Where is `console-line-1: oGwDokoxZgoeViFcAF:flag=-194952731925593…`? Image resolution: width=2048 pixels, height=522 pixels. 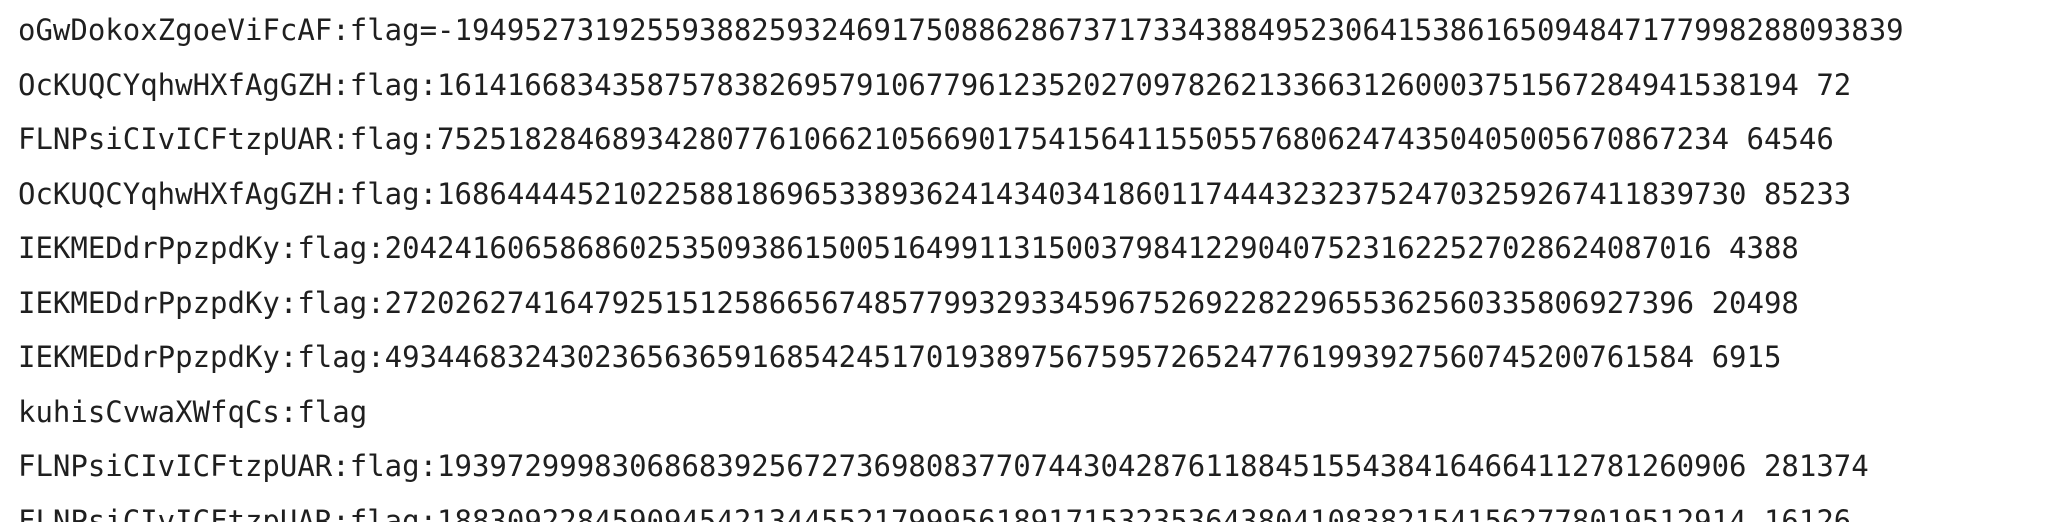
console-line-1: oGwDokoxZgoeViFcAF:flag=-194952731925593… is located at coordinates (961, 30).